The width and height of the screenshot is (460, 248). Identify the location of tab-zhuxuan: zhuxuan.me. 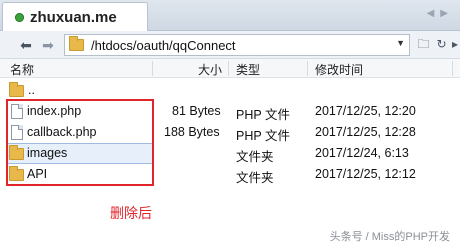
(75, 17).